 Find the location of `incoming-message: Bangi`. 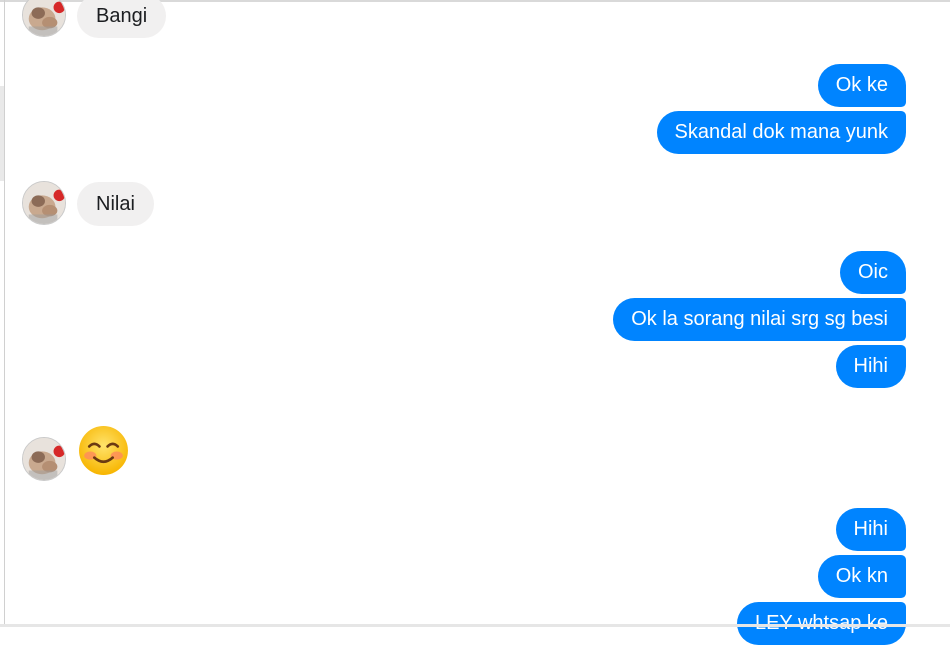

incoming-message: Bangi is located at coordinates (122, 19).